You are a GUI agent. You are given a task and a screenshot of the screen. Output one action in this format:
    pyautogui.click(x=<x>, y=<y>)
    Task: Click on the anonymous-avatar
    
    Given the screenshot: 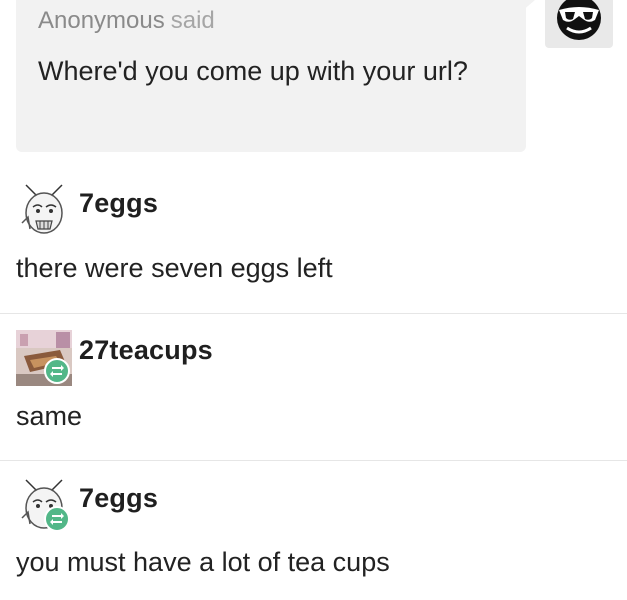 What is the action you would take?
    pyautogui.click(x=579, y=24)
    